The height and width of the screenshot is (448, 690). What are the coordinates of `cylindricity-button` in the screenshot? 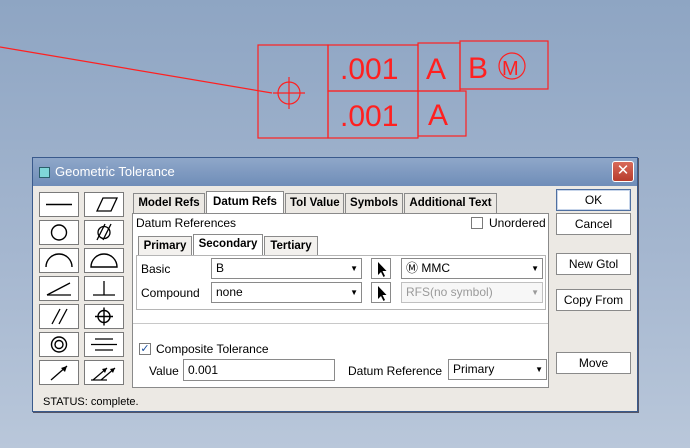 It's located at (104, 232).